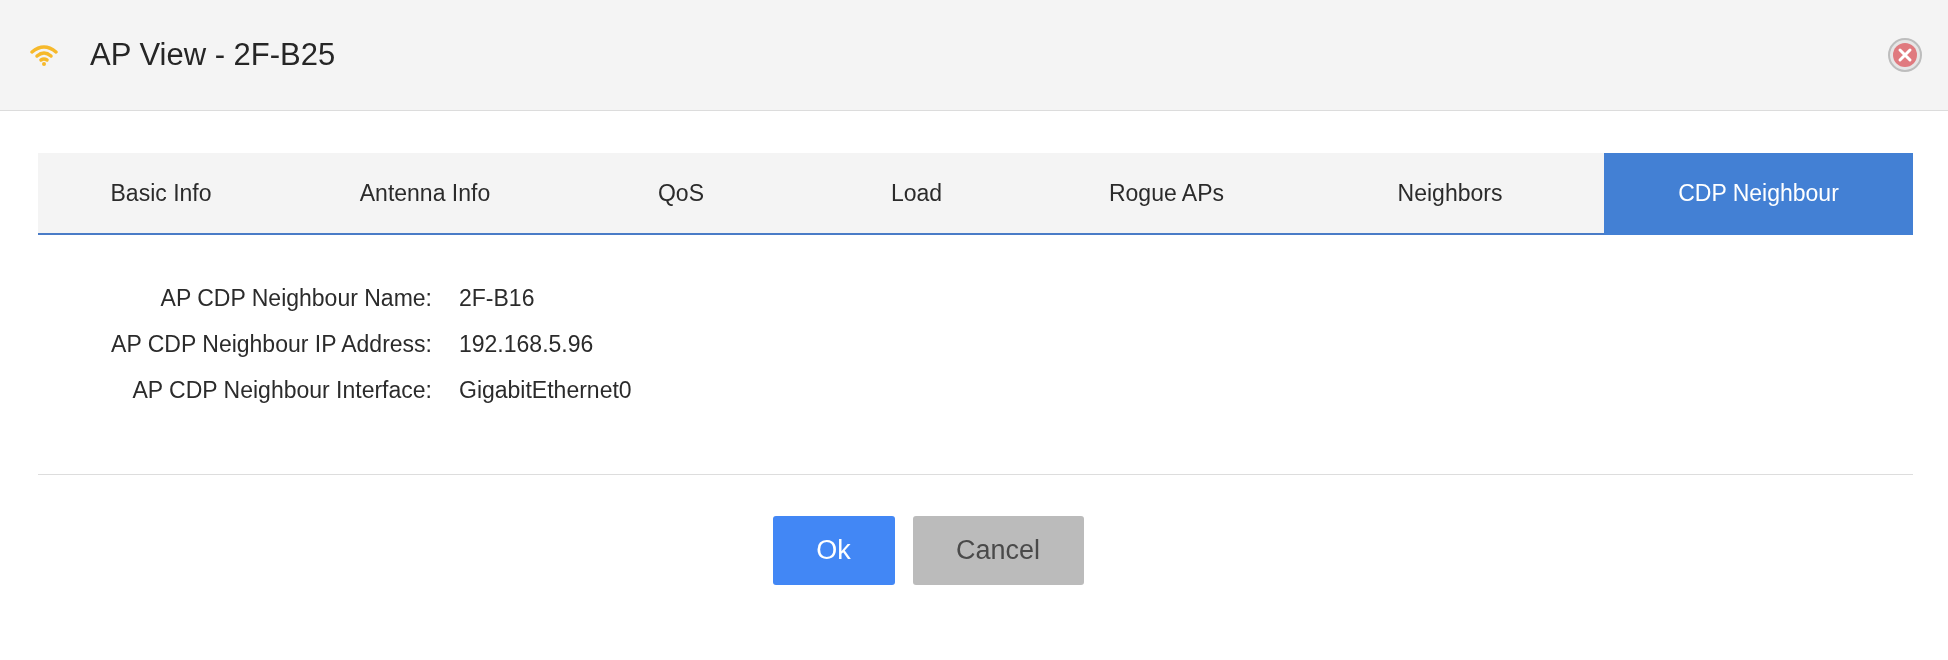 The width and height of the screenshot is (1948, 660). What do you see at coordinates (161, 194) in the screenshot?
I see `tab: Basic Info` at bounding box center [161, 194].